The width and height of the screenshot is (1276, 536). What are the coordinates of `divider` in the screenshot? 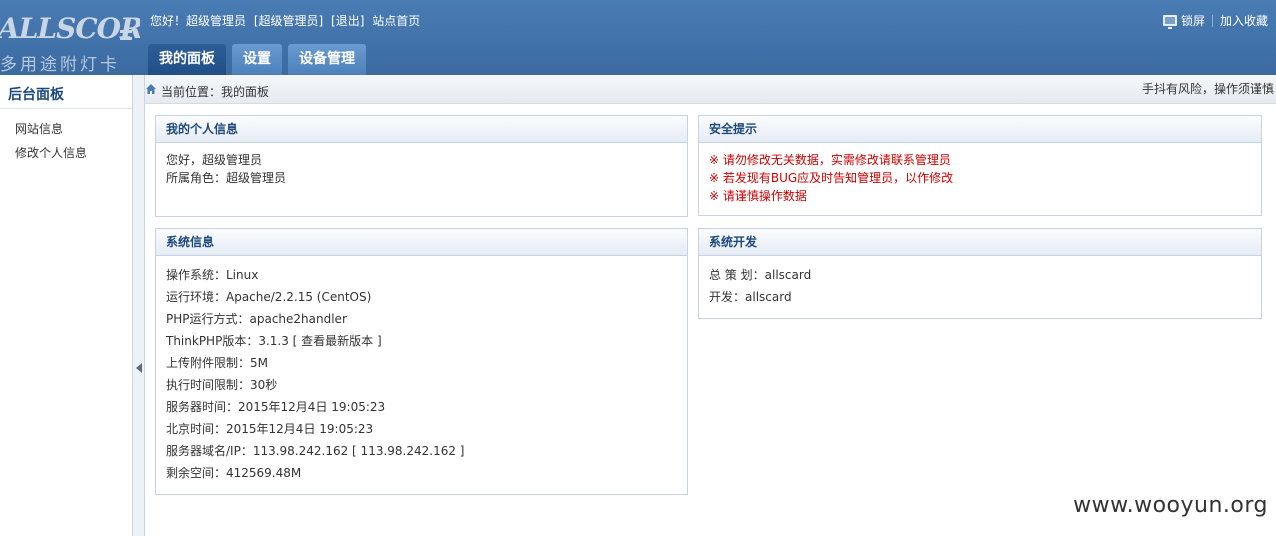 It's located at (1212, 20).